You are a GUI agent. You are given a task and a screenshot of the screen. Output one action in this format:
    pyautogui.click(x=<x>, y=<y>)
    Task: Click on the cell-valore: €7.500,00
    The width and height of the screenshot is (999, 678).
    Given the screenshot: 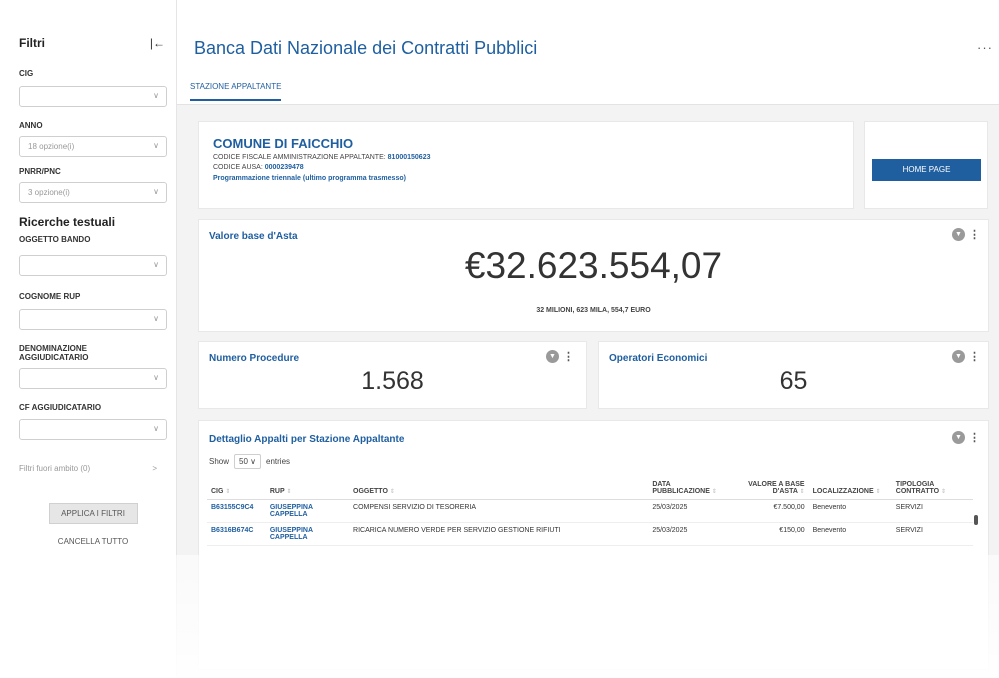 What is the action you would take?
    pyautogui.click(x=769, y=511)
    